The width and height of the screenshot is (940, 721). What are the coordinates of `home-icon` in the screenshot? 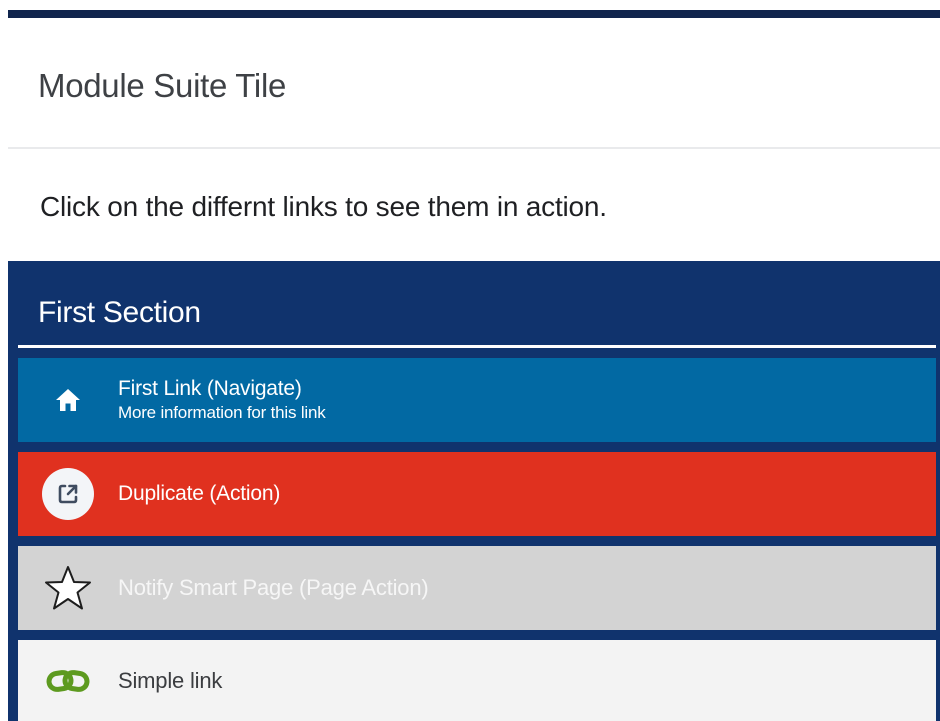 It's located at (68, 400).